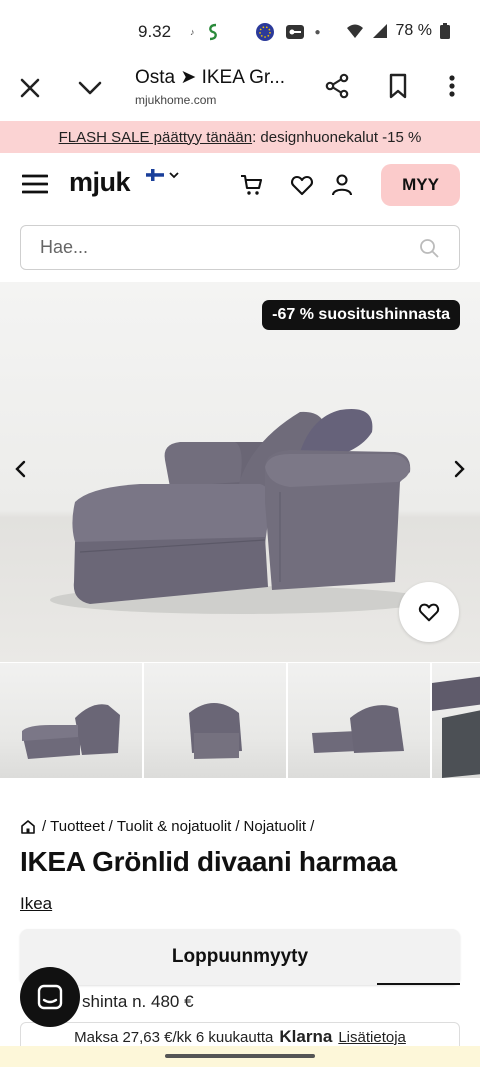  Describe the element at coordinates (240, 957) in the screenshot. I see `sold-out-button: Loppuunmyyty` at that location.